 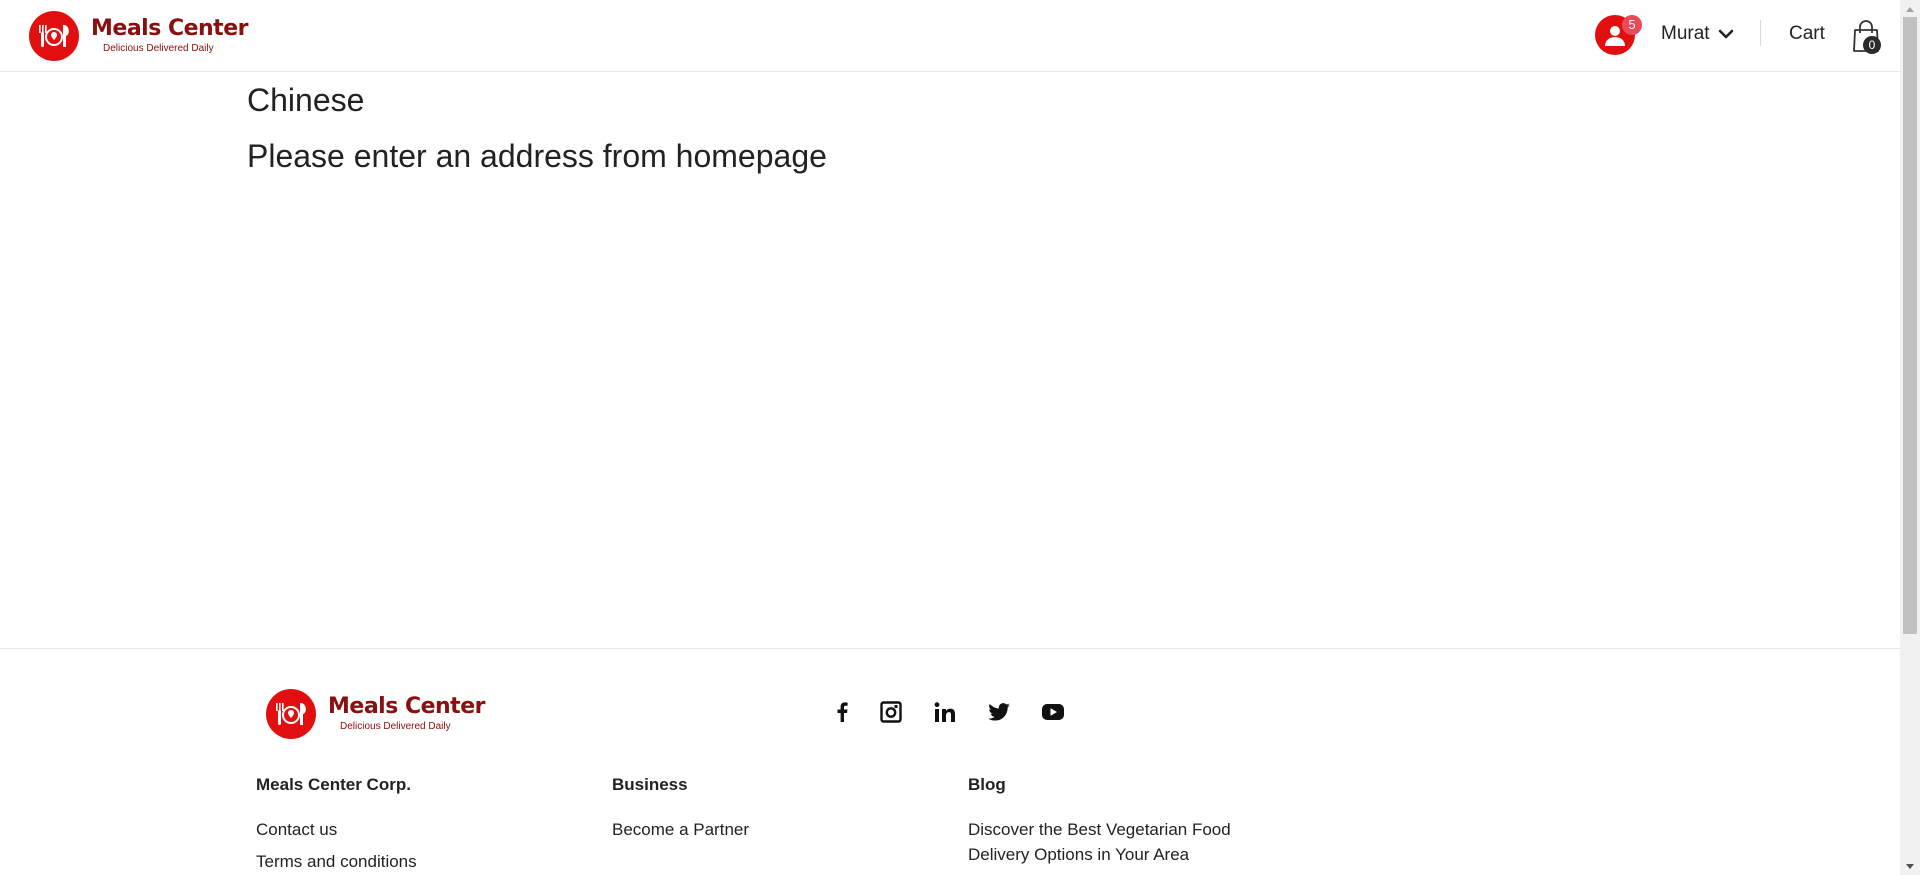 I want to click on scrollbar-thumb, so click(x=1910, y=325).